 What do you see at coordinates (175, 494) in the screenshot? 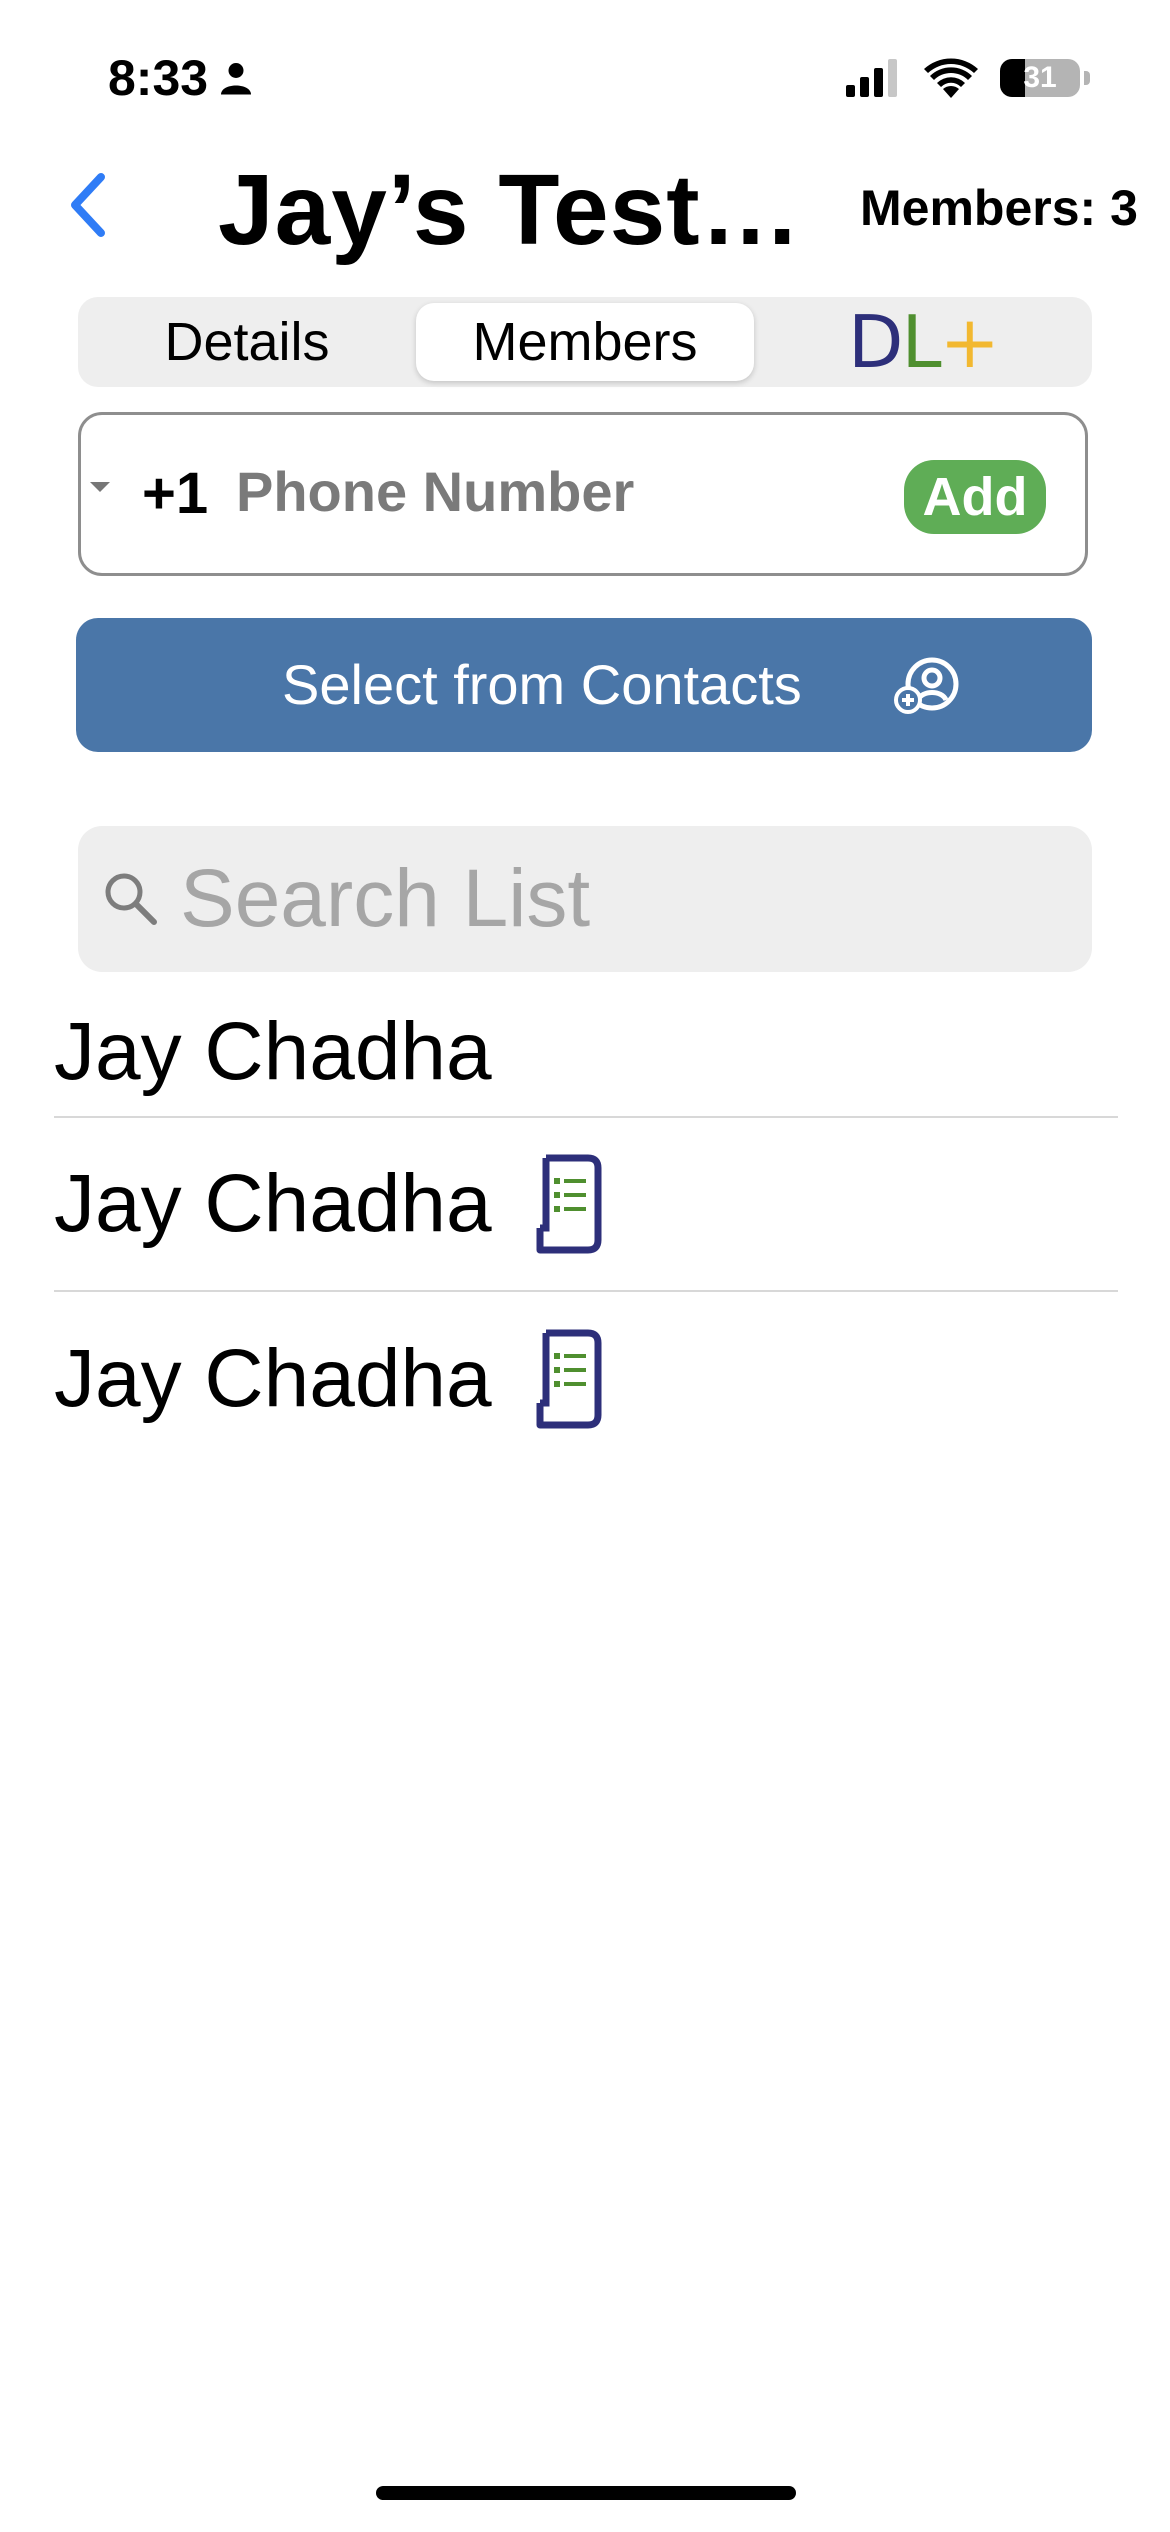
I see `country-code: +1` at bounding box center [175, 494].